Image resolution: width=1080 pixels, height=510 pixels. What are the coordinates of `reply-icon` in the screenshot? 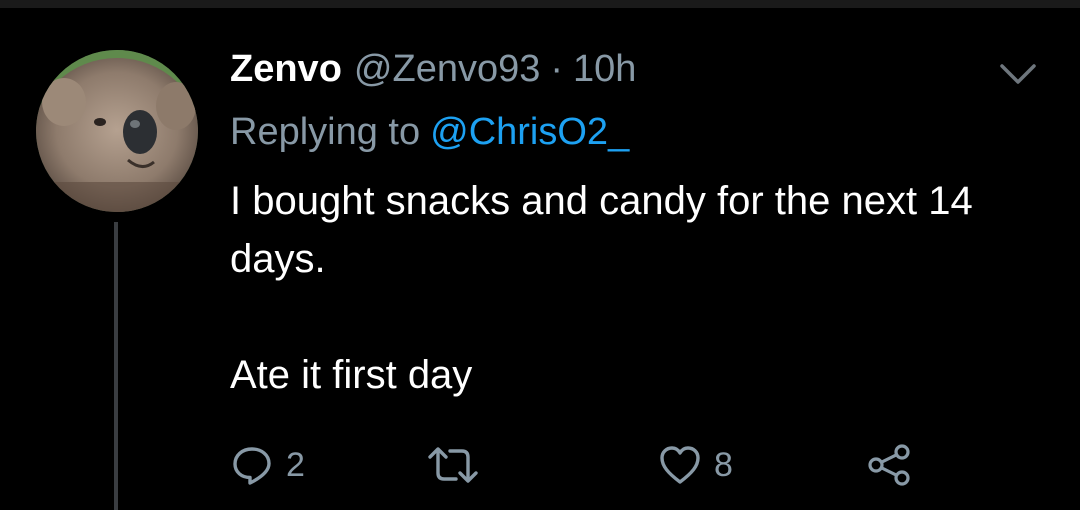 It's located at (252, 466).